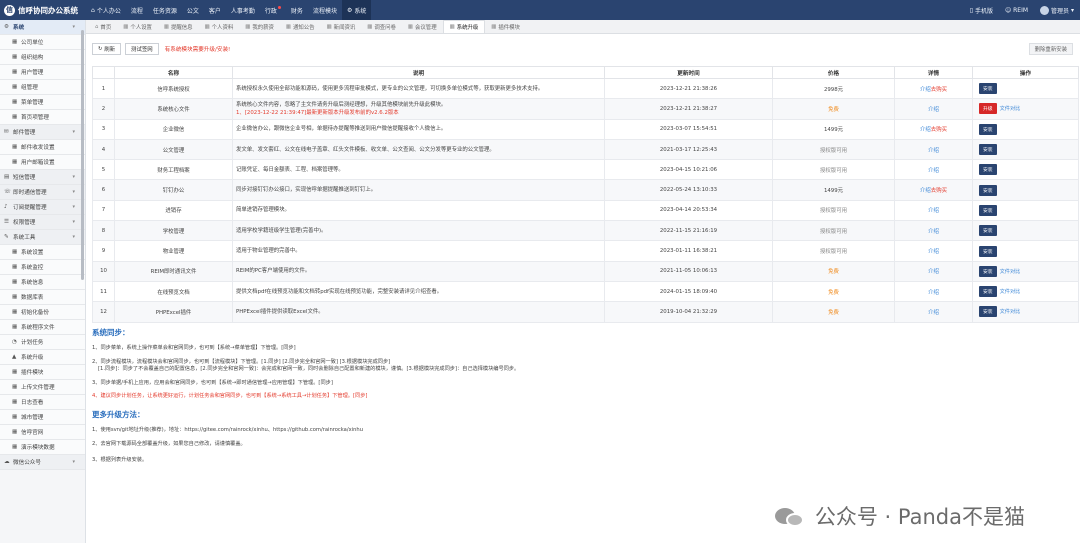 This screenshot has width=1080, height=543. What do you see at coordinates (165, 10) in the screenshot?
I see `topnav-item-2: 任务资源` at bounding box center [165, 10].